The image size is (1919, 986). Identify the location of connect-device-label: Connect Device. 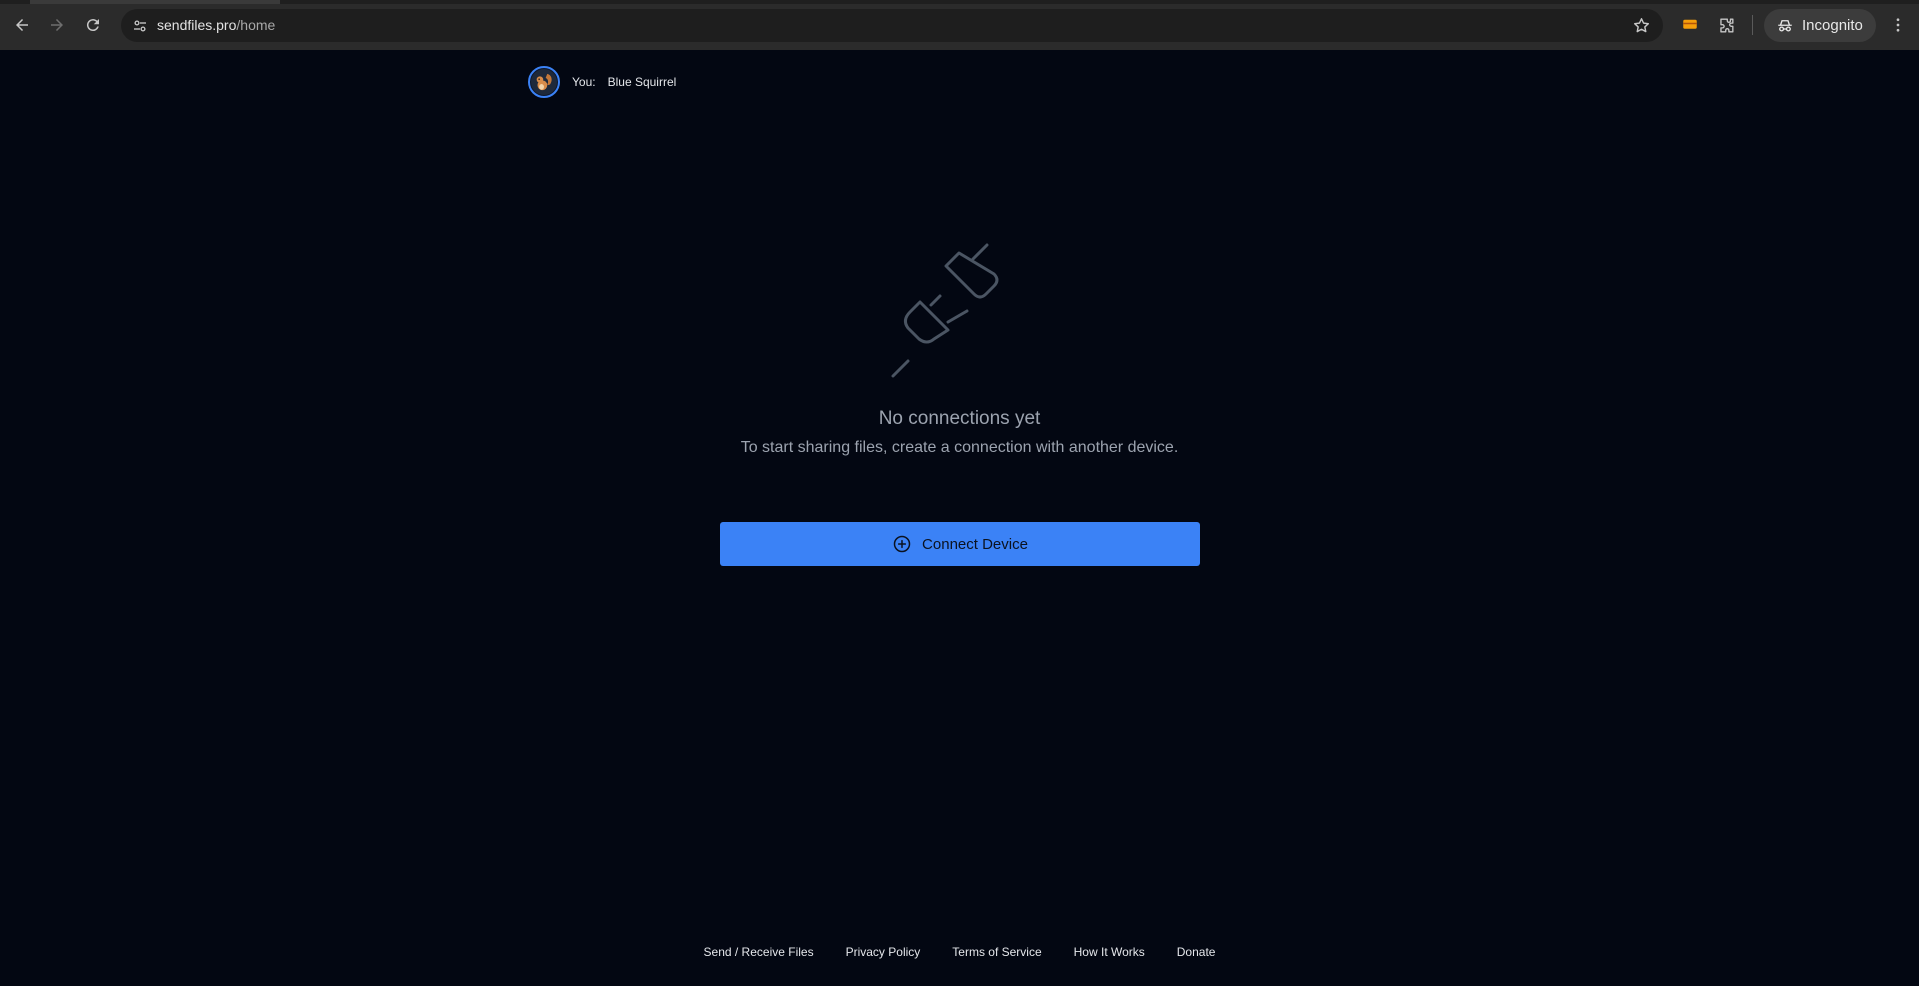
(975, 544).